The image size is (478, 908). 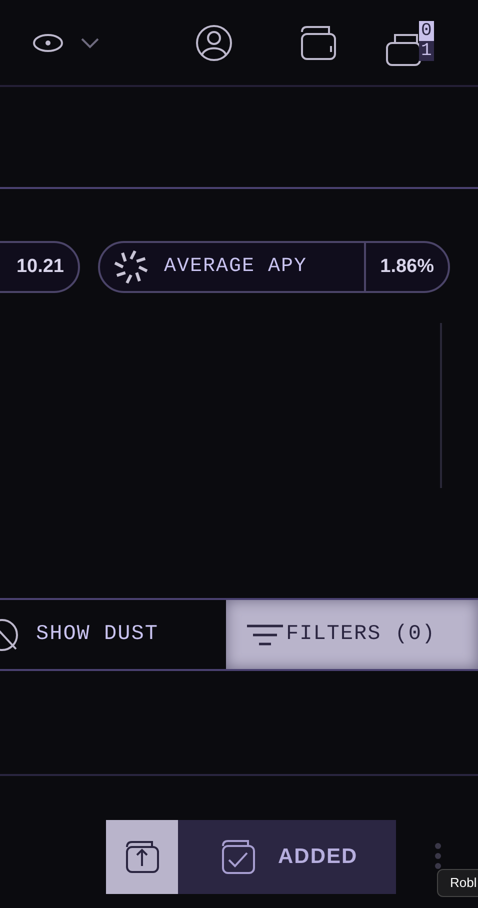 I want to click on filter-icon, so click(x=265, y=634).